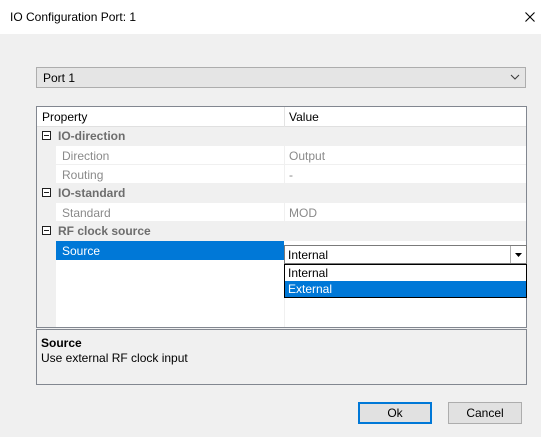 The width and height of the screenshot is (541, 437). What do you see at coordinates (308, 273) in the screenshot?
I see `option-label: Internal` at bounding box center [308, 273].